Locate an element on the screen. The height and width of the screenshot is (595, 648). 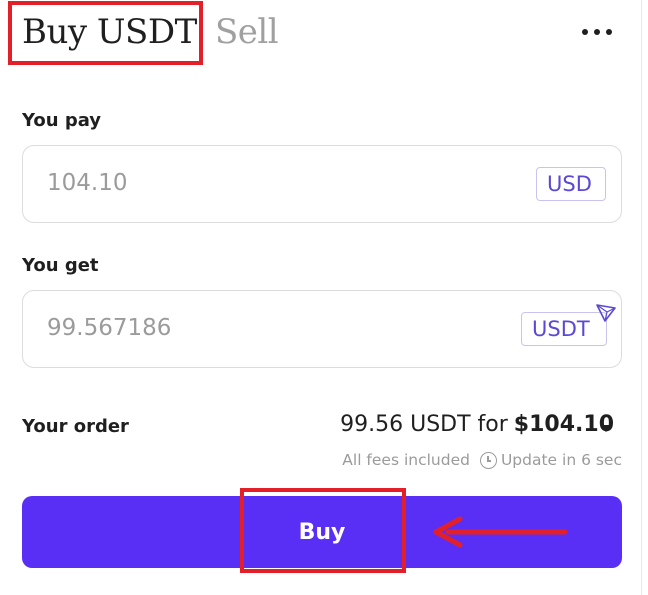
red-arrow-annotation is located at coordinates (500, 532).